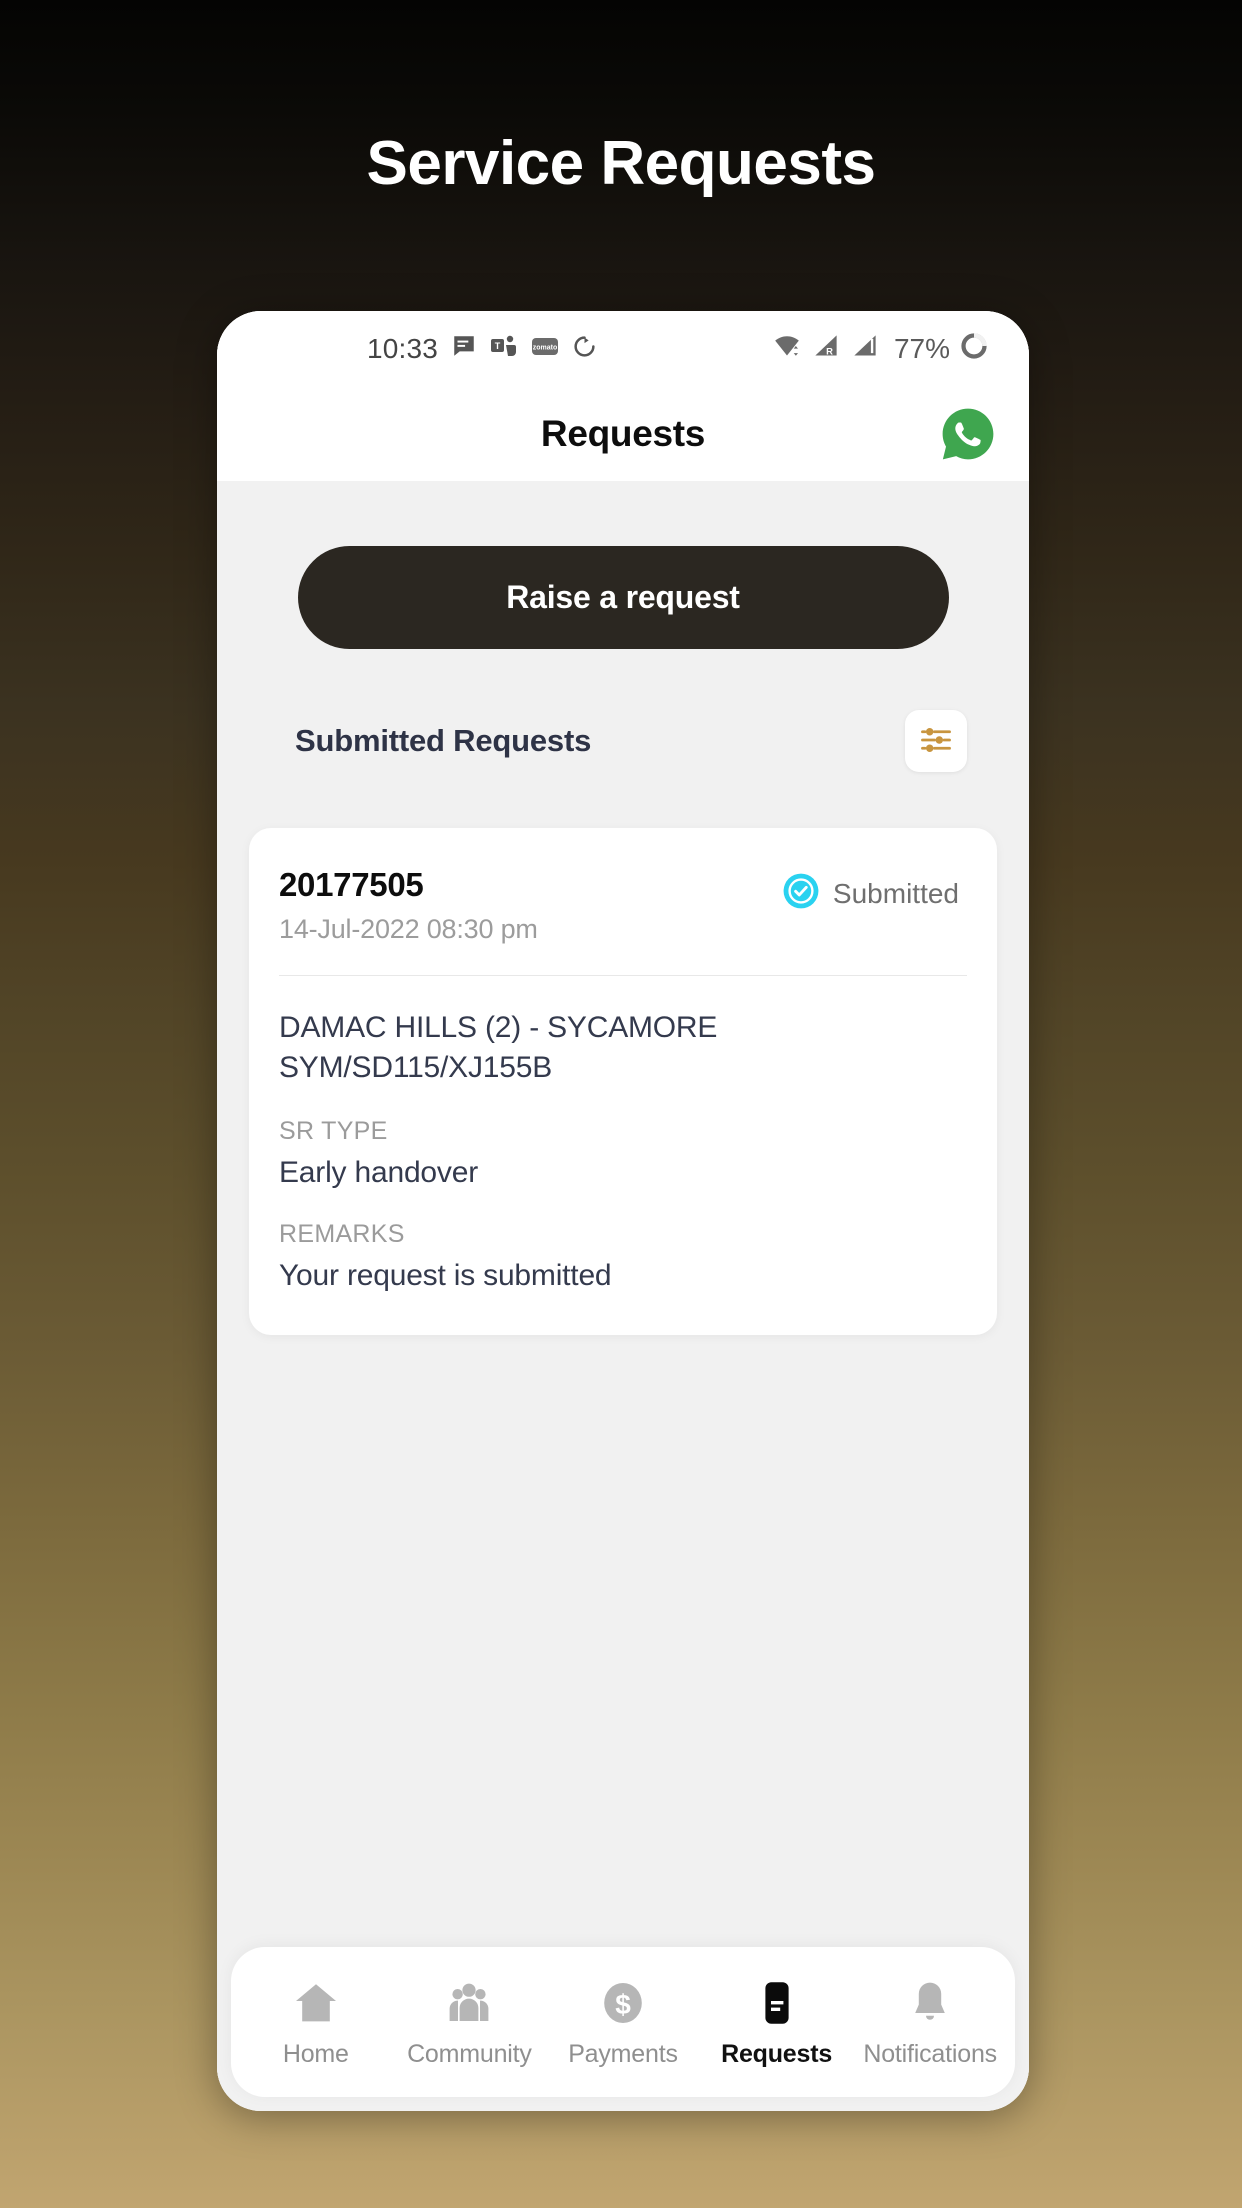 The image size is (1242, 2208). I want to click on status-bar: 10:33 T zomato R 77%, so click(623, 348).